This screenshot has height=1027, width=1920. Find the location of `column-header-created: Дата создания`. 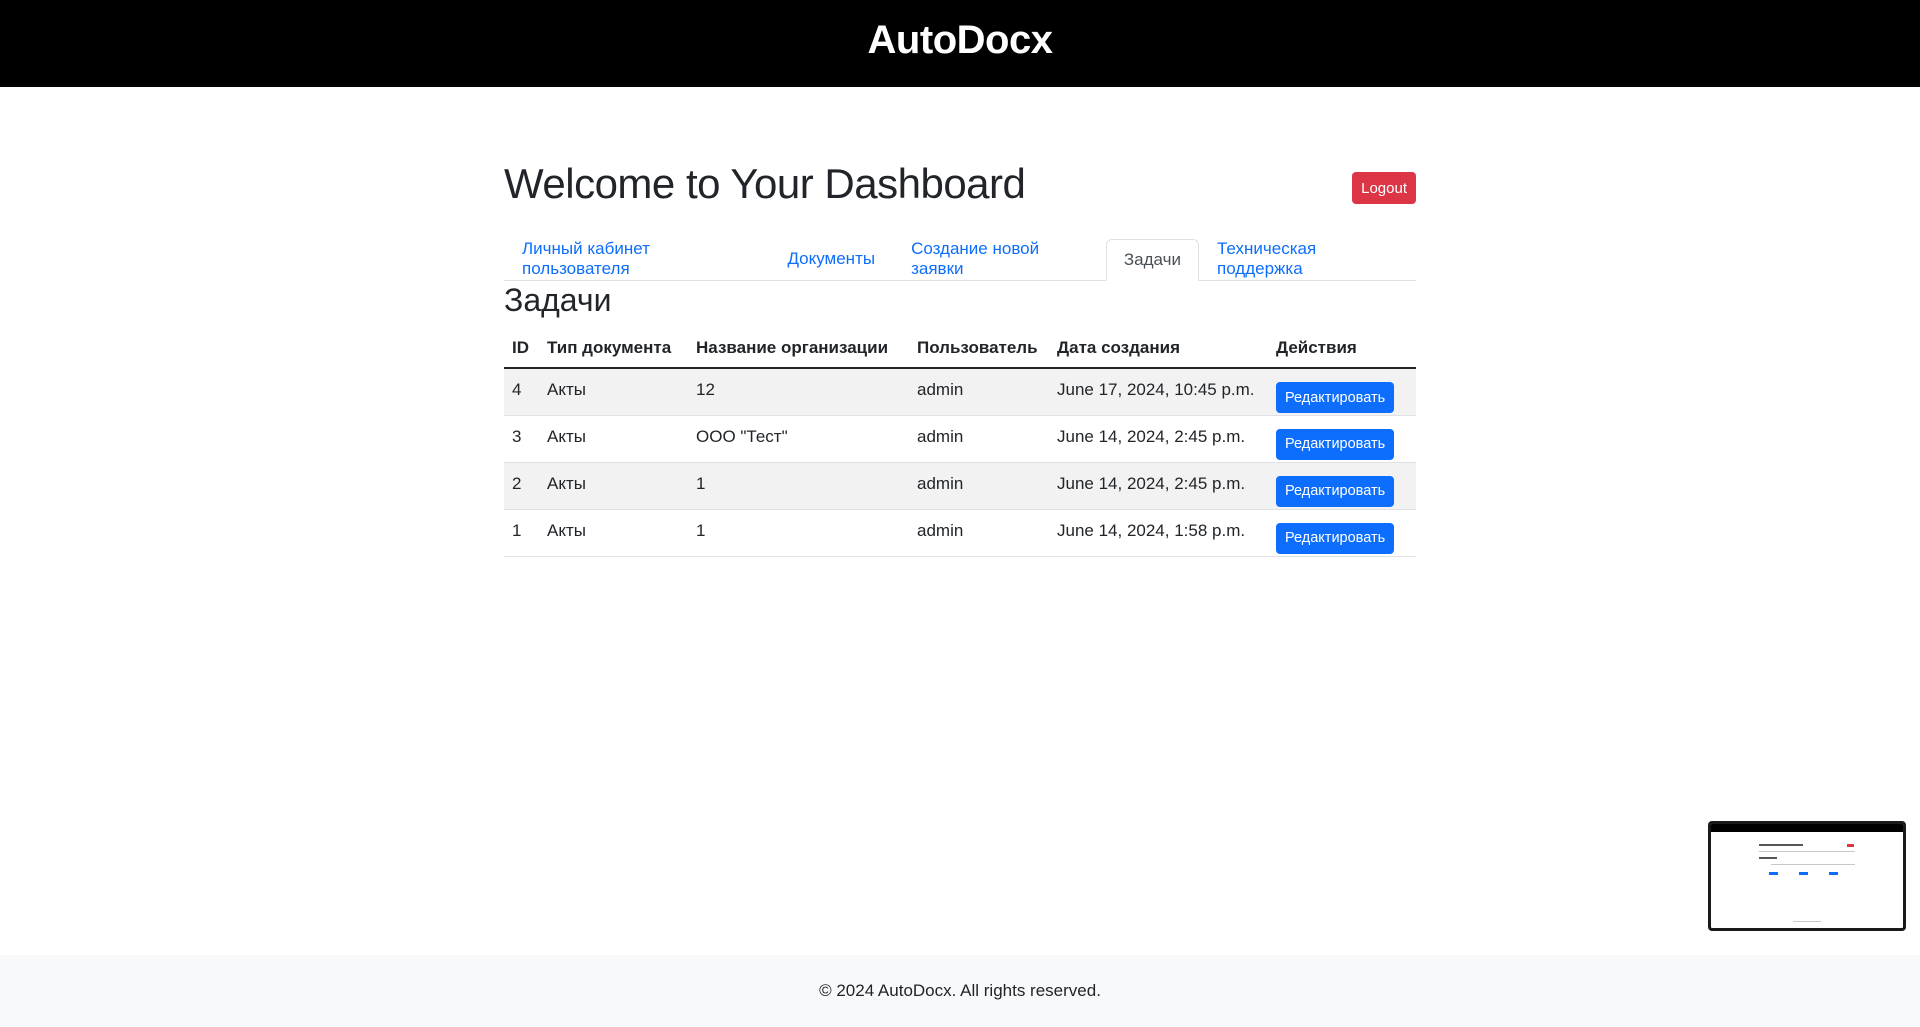

column-header-created: Дата создания is located at coordinates (1158, 348).